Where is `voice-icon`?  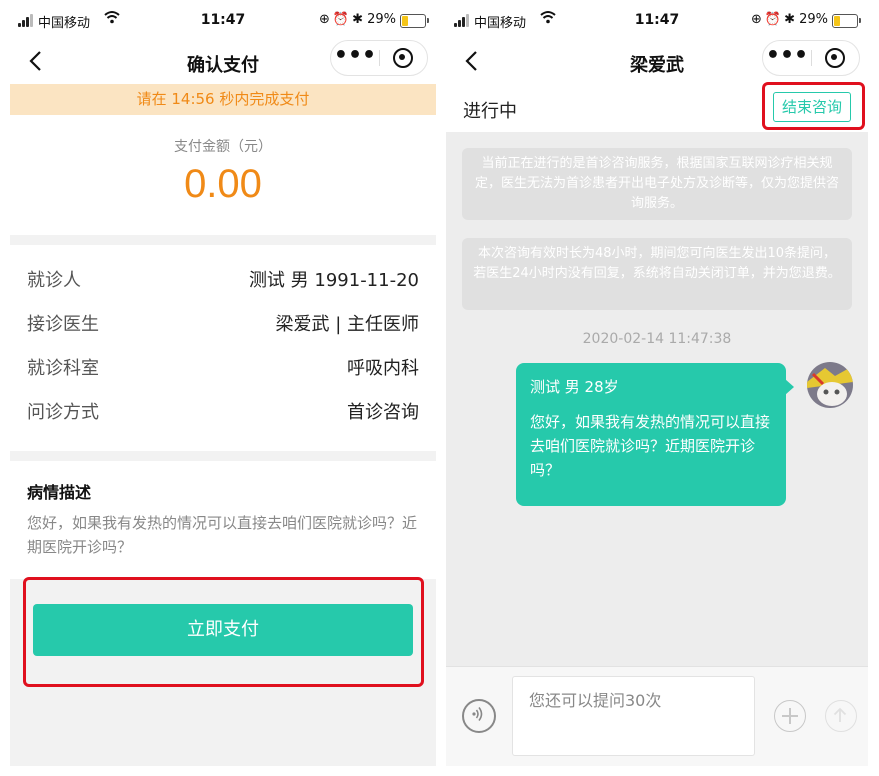 voice-icon is located at coordinates (479, 716).